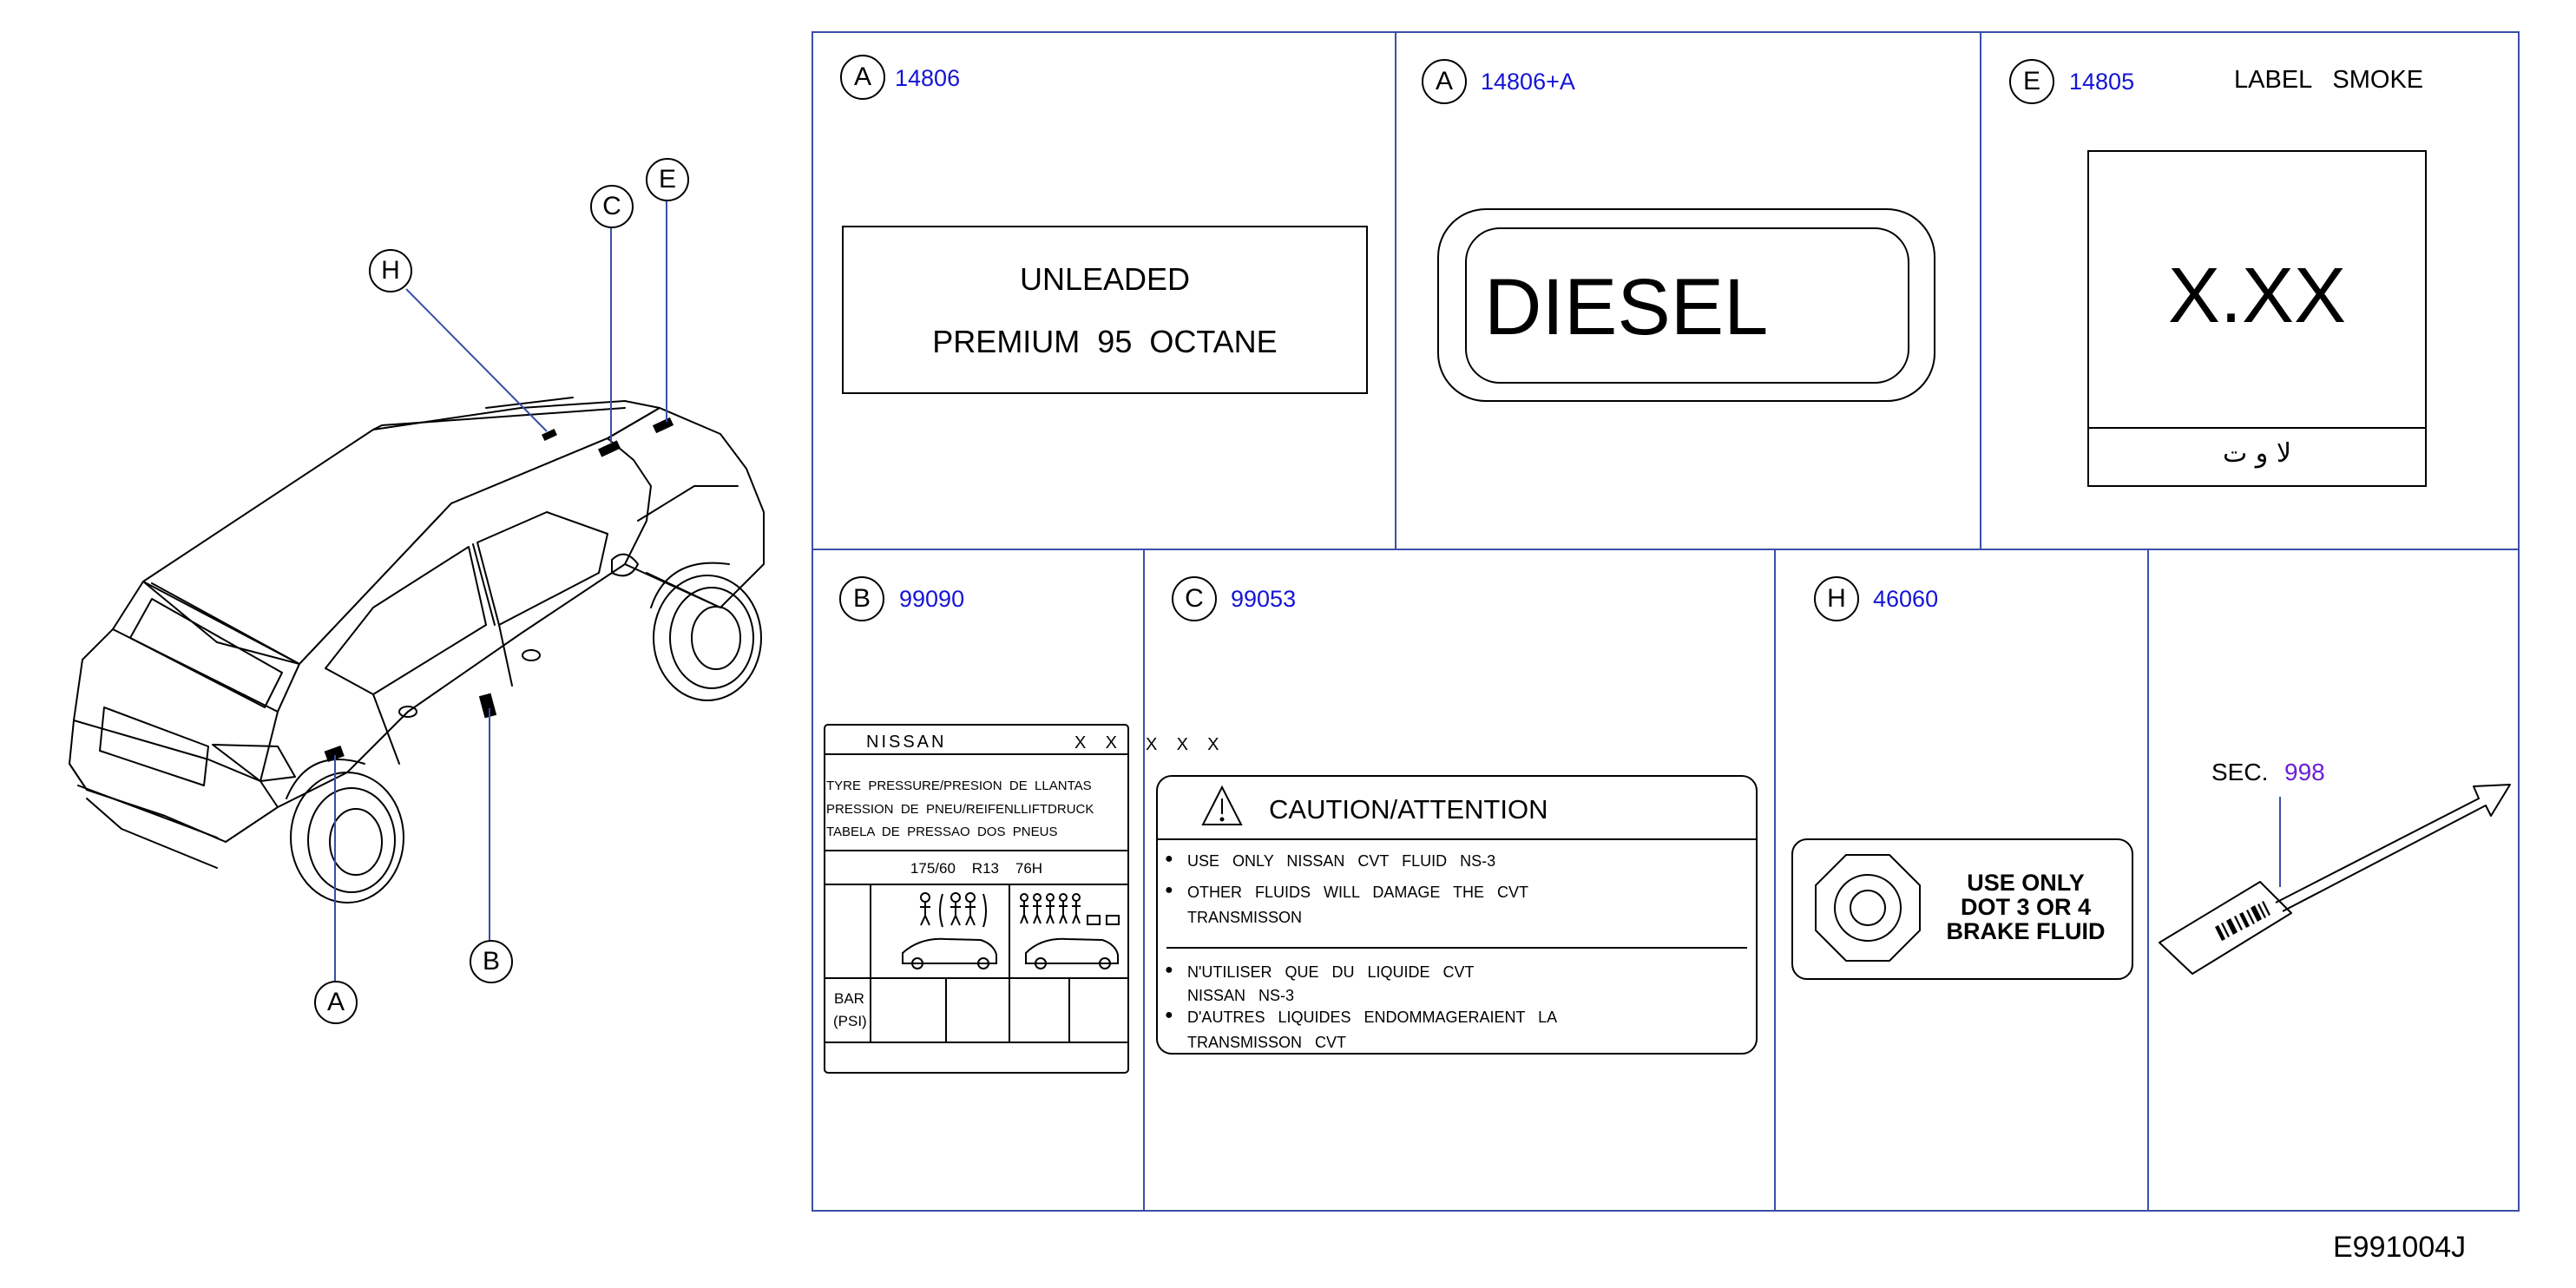 This screenshot has height=1288, width=2576. I want to click on diagram-code: E991004J, so click(2400, 1248).